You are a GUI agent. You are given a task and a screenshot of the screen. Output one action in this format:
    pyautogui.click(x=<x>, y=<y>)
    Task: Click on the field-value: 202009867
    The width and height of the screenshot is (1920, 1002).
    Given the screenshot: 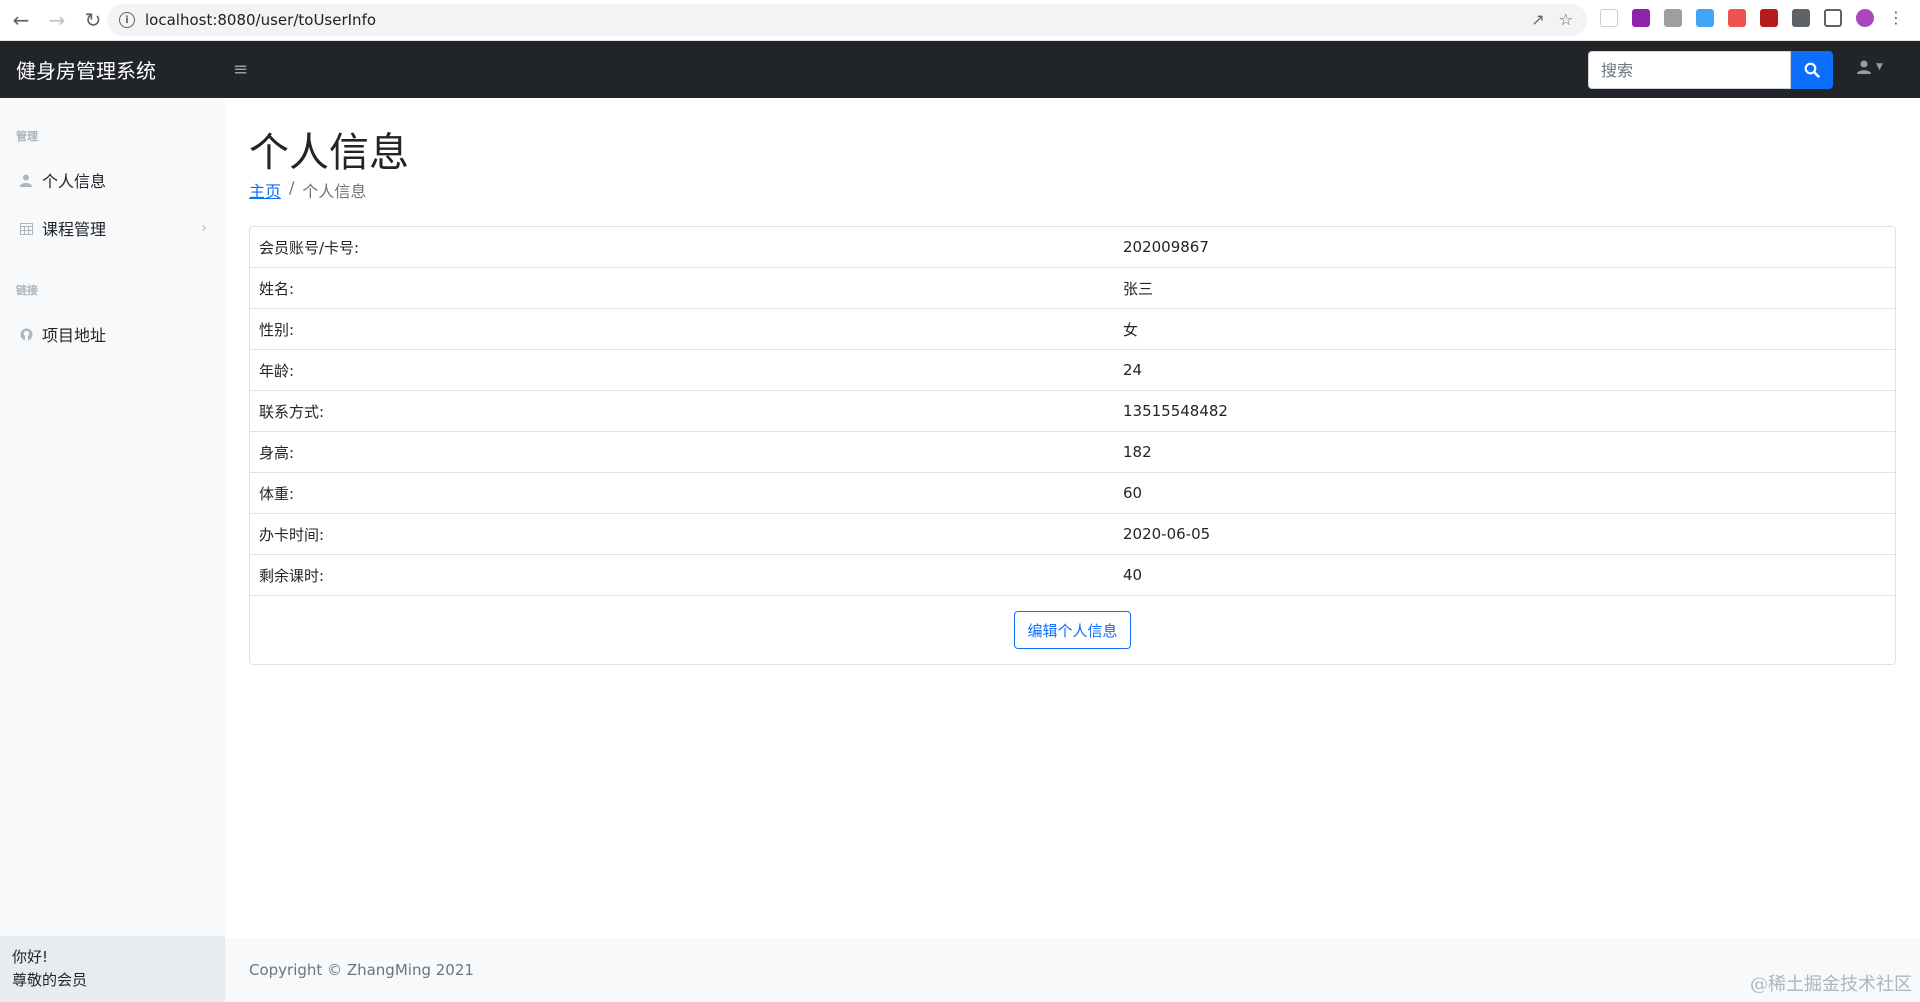 What is the action you would take?
    pyautogui.click(x=1166, y=247)
    